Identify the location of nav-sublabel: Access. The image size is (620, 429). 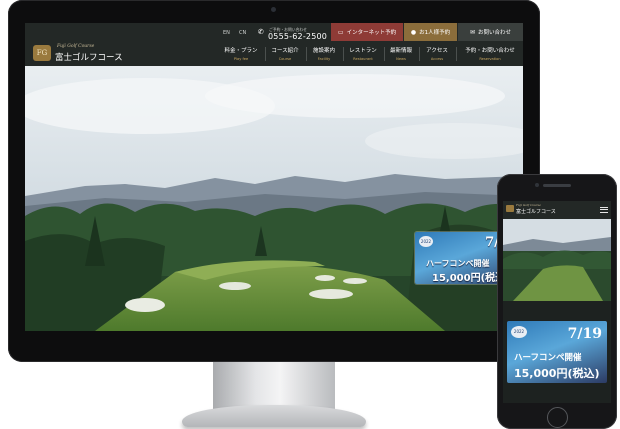
(437, 59).